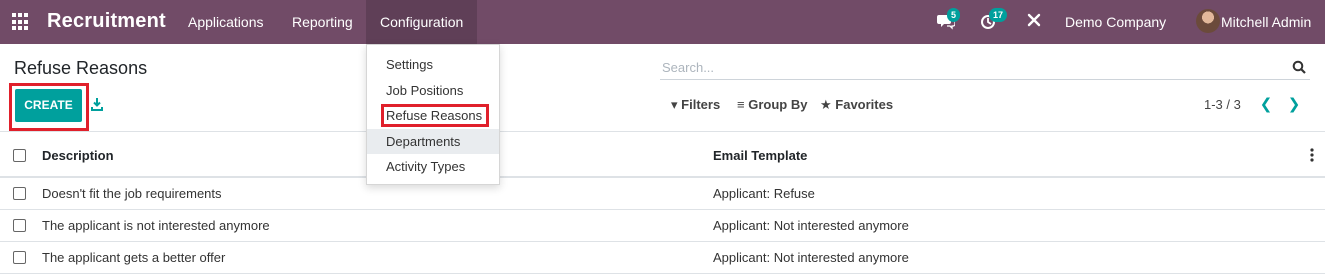  I want to click on favorites-button: ★ Favorites, so click(856, 105).